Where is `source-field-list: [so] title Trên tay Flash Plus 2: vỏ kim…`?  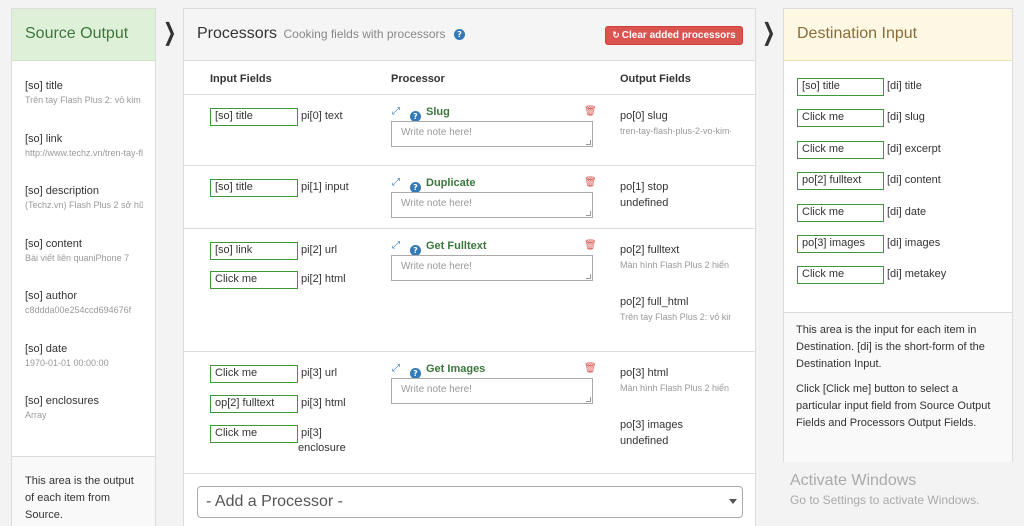
source-field-list: [so] title Trên tay Flash Plus 2: vỏ kim… is located at coordinates (83, 254).